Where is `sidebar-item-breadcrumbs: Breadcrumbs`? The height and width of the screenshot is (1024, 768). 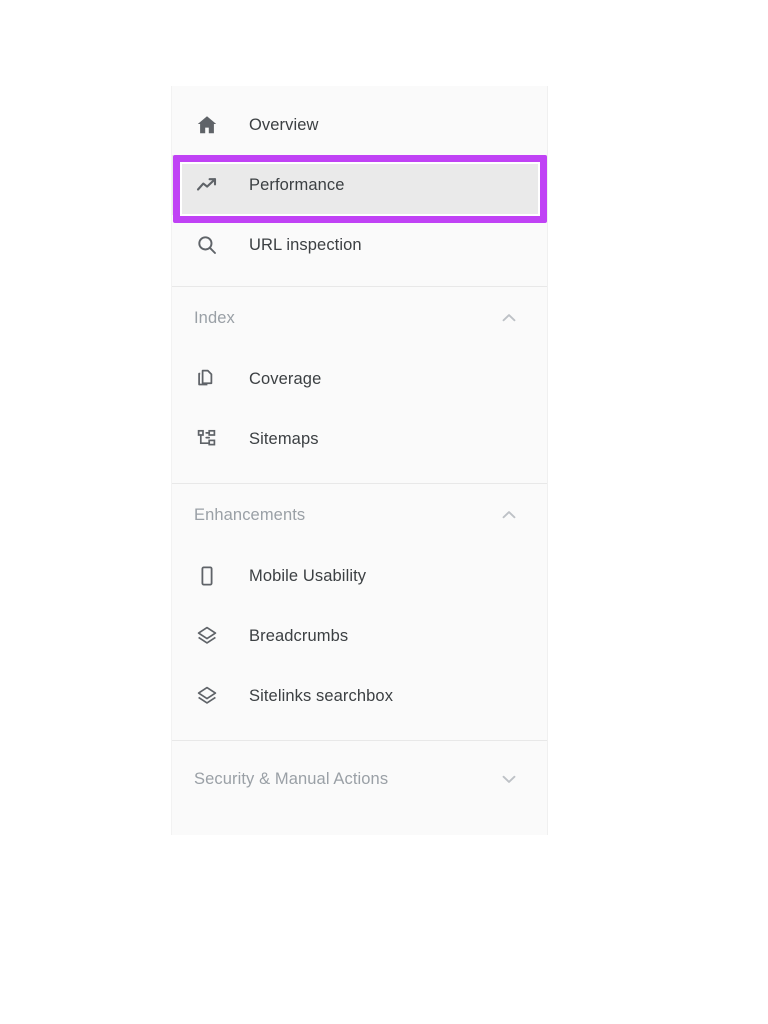 sidebar-item-breadcrumbs: Breadcrumbs is located at coordinates (359, 636).